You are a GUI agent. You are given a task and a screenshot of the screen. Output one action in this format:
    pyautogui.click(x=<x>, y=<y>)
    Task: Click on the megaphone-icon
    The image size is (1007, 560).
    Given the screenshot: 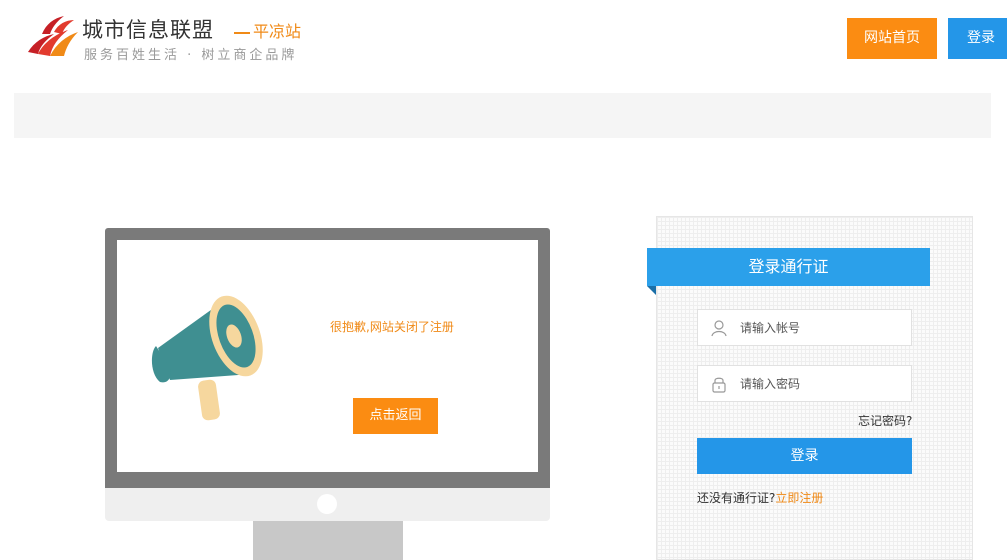 What is the action you would take?
    pyautogui.click(x=207, y=358)
    